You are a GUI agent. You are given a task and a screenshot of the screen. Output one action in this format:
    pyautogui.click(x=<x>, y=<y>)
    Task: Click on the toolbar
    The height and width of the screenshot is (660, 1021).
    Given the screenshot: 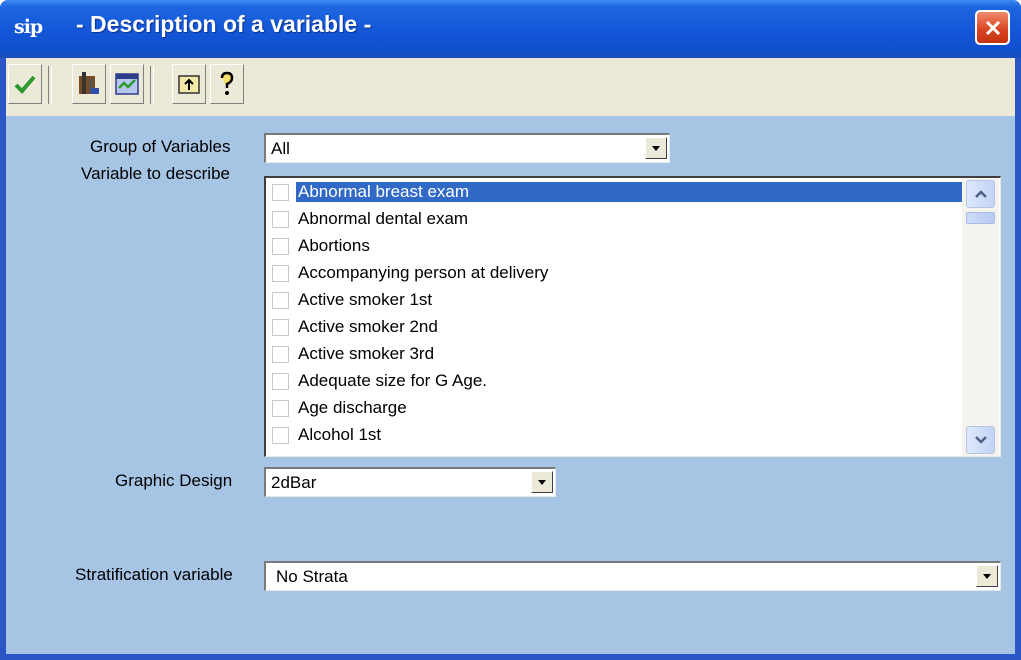 What is the action you would take?
    pyautogui.click(x=510, y=87)
    